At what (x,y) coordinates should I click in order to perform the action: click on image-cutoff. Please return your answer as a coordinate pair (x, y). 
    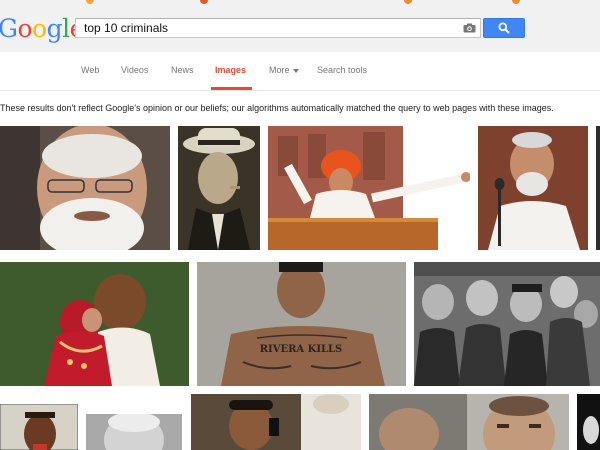
    Looking at the image, I should click on (598, 188).